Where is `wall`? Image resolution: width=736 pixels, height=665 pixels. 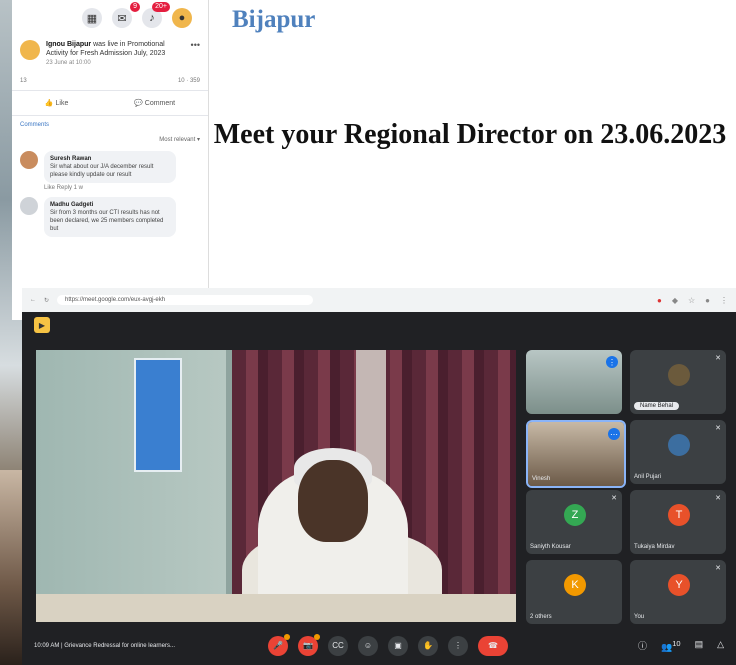 wall is located at coordinates (131, 486).